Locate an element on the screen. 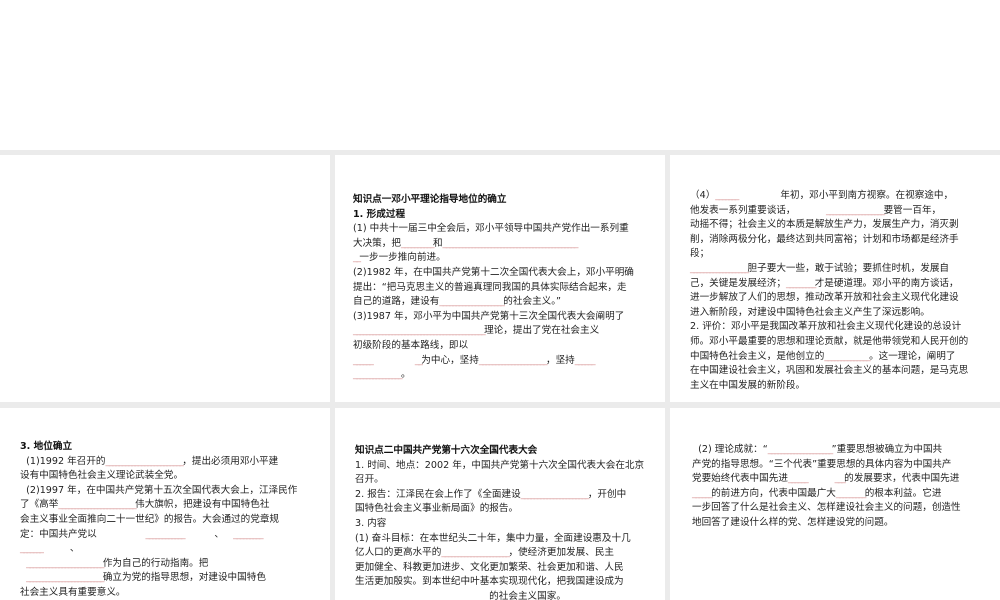 The width and height of the screenshot is (1000, 600). text-line: 1. 时间、地点：2002 年，中国共产党第十六次全国代表大会在北京 is located at coordinates (500, 465).